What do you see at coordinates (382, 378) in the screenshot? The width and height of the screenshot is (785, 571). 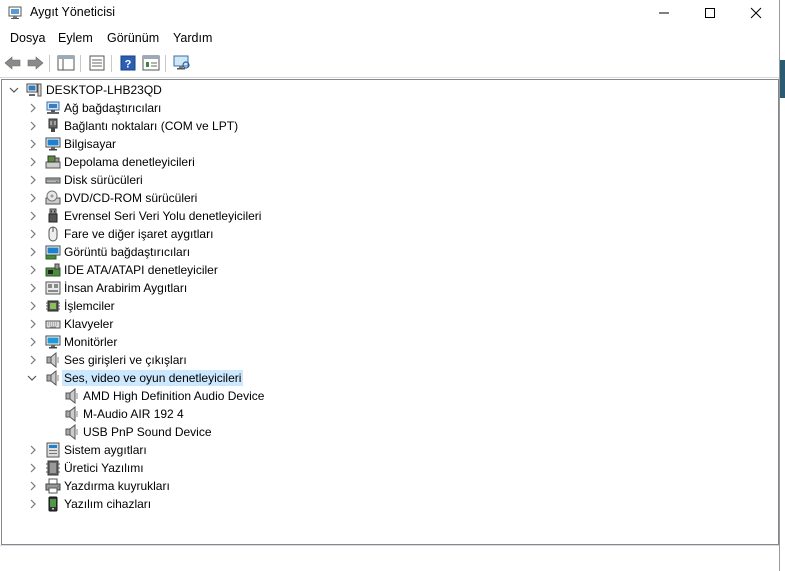 I see `tree-category-item: Ses, video ve oyun denetleyicileri` at bounding box center [382, 378].